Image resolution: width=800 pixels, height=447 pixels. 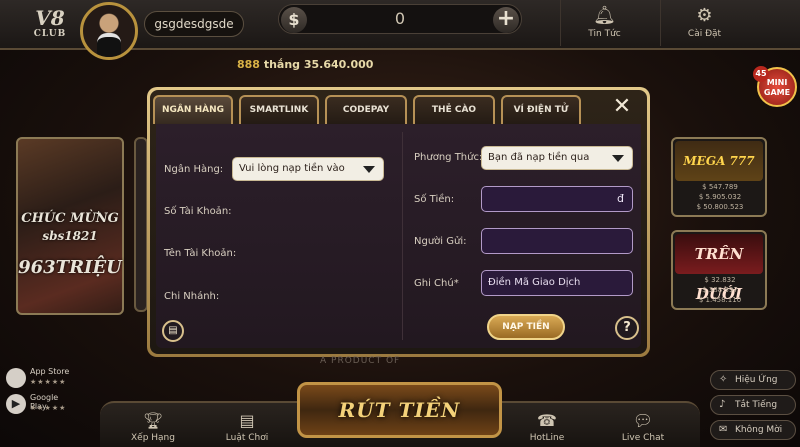 I want to click on no-invite-toggle: ✉ Không Mời, so click(x=753, y=430).